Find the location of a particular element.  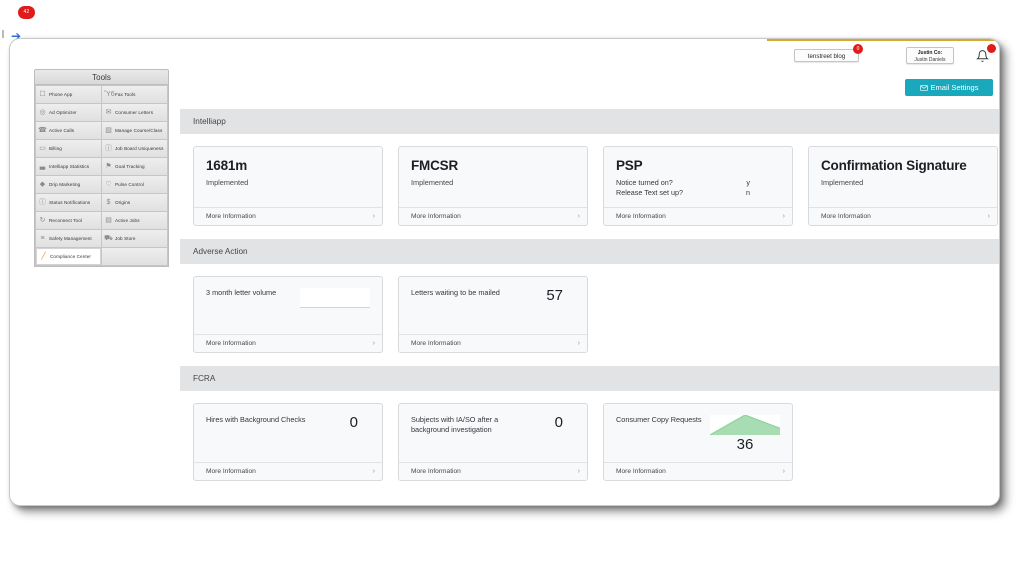

sidebar-item-status-notifications: ⓘ Status Notifications is located at coordinates (68, 202).